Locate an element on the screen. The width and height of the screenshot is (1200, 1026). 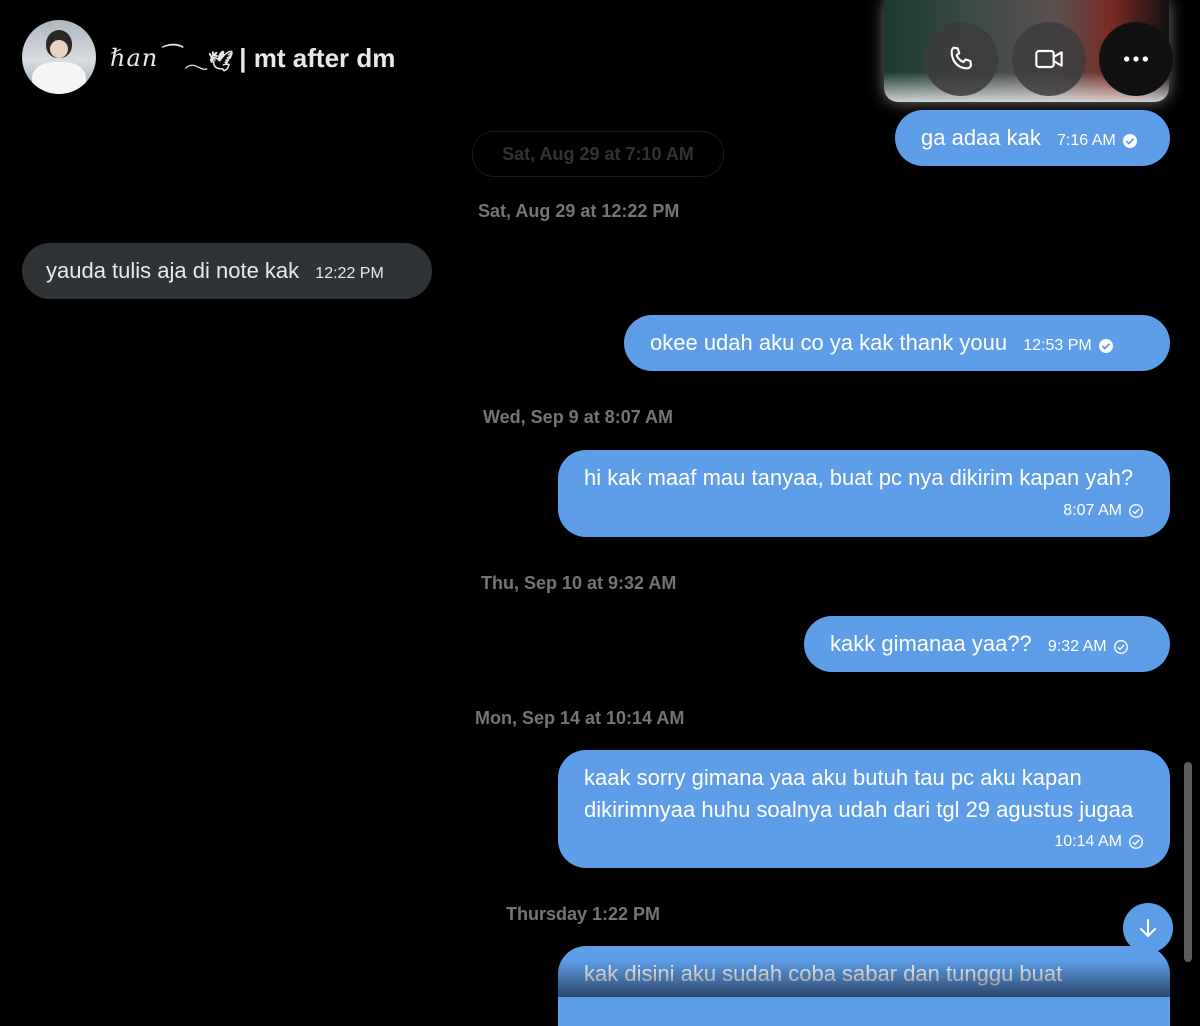
message-meta: 10:14 AM is located at coordinates (1099, 842).